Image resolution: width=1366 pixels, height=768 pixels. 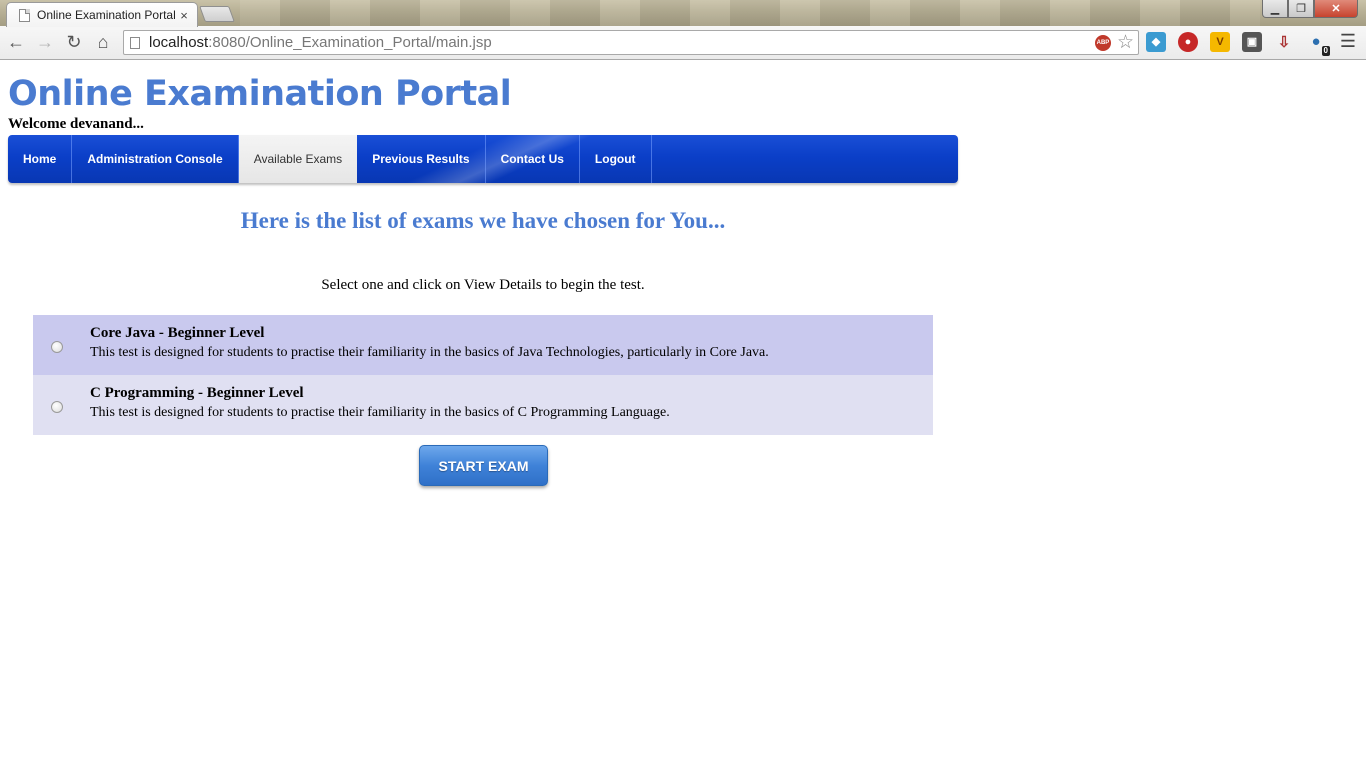 What do you see at coordinates (103, 43) in the screenshot?
I see `home-icon: ⌂` at bounding box center [103, 43].